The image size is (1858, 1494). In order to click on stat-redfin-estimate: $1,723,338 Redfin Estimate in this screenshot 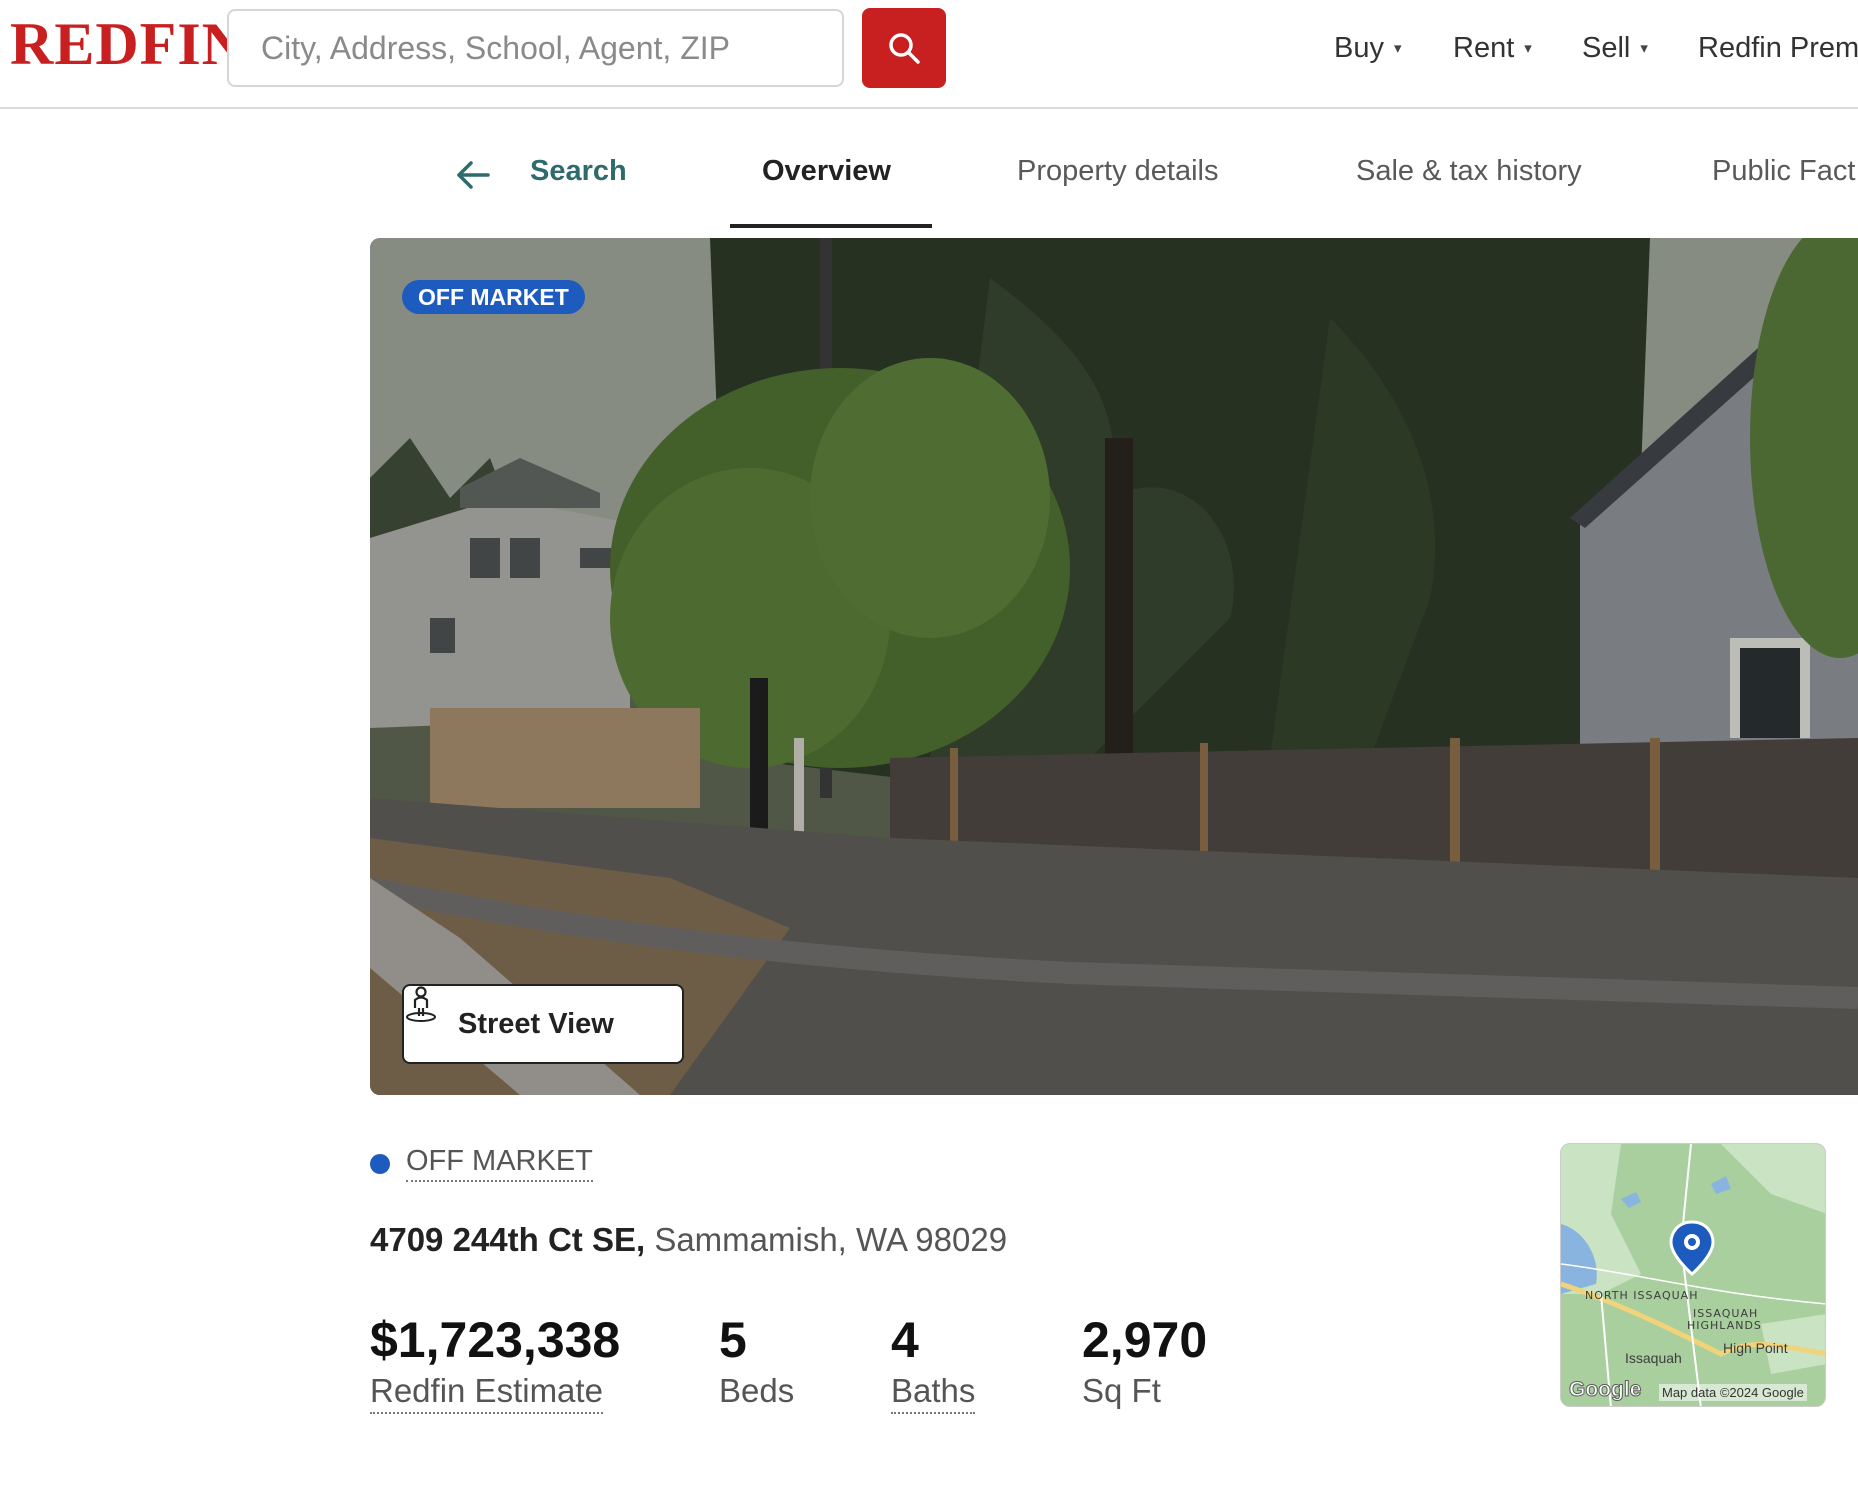, I will do `click(495, 1362)`.